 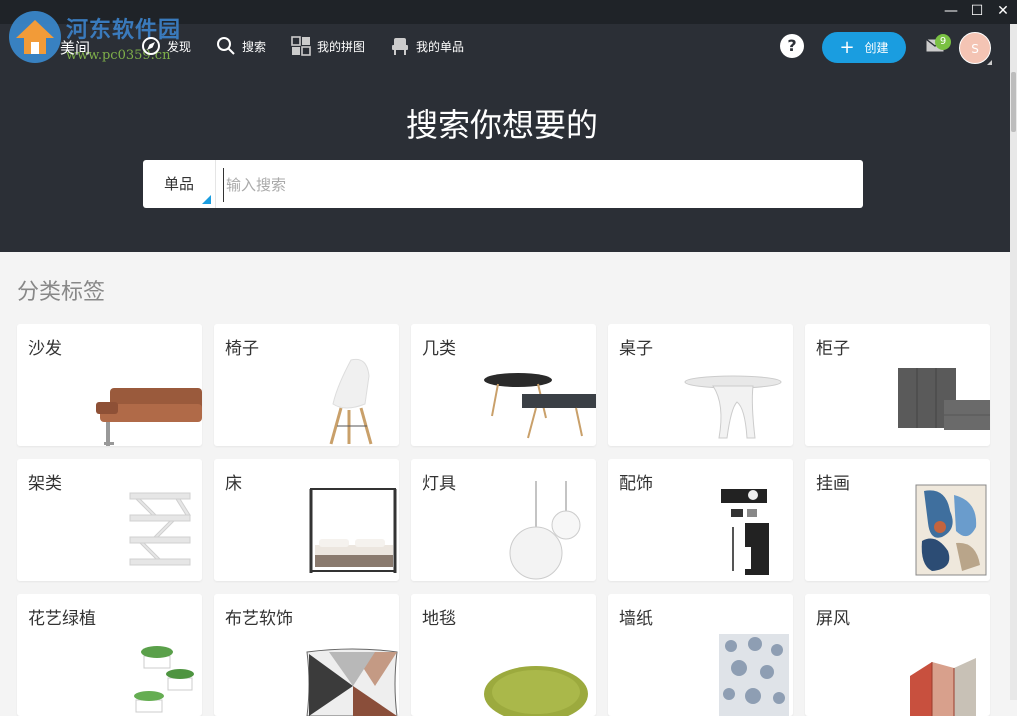 I want to click on nav-item-search: 搜索, so click(x=241, y=46).